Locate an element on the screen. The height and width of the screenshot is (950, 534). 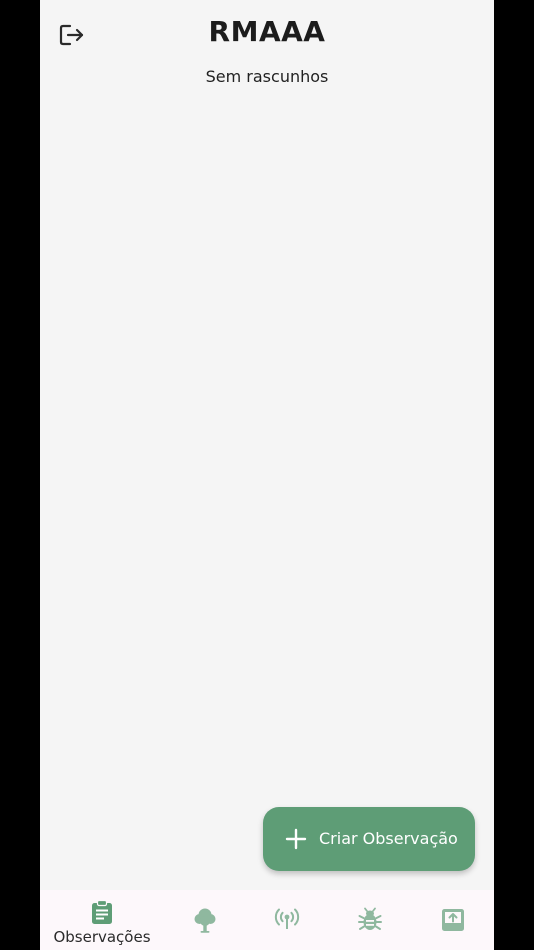
empty-drafts-message: Sem rascunhos is located at coordinates (267, 76).